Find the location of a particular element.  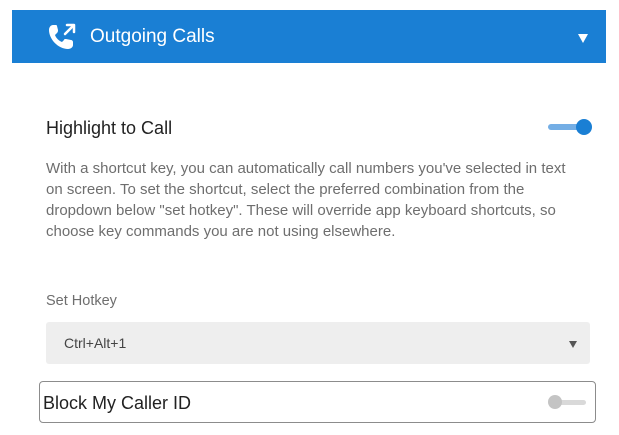

hotkey-dropdown: Ctrl+Alt+1 is located at coordinates (318, 343).